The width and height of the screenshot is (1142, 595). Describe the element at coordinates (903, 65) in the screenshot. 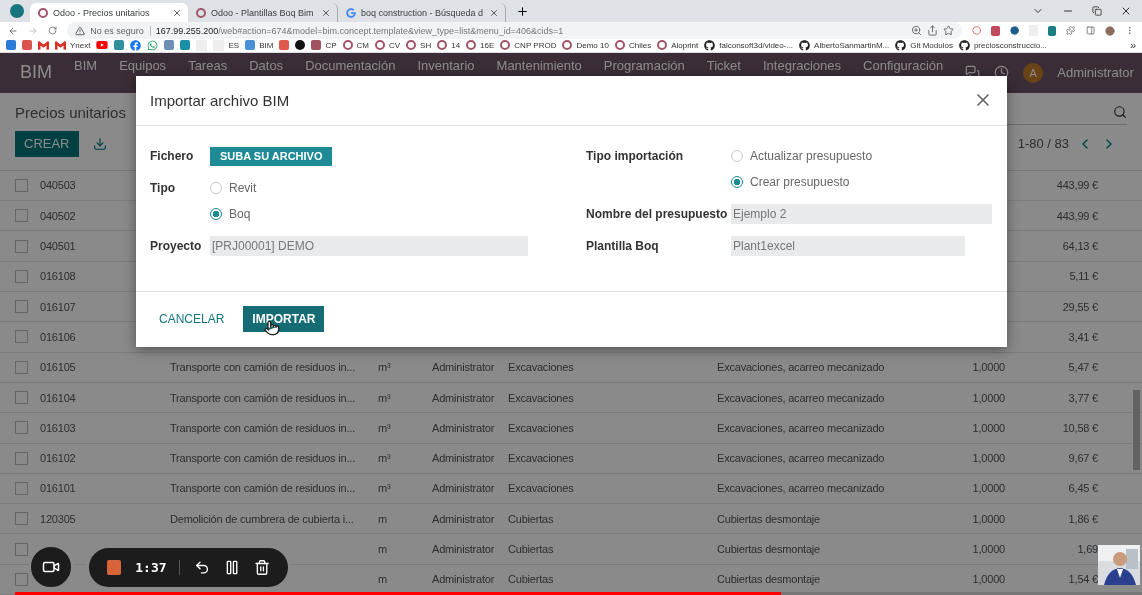

I see `nav-menu-item: Configuración` at that location.